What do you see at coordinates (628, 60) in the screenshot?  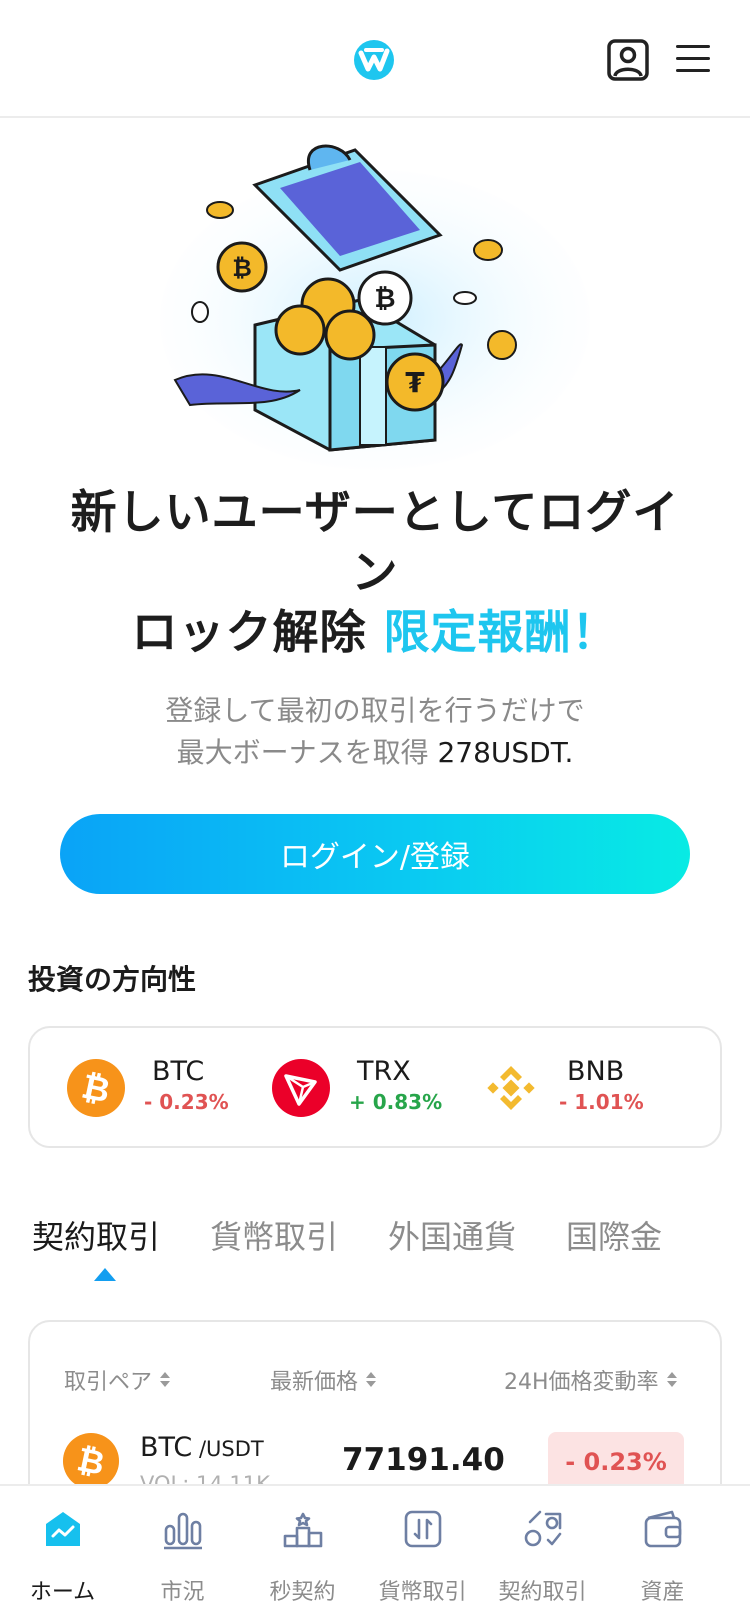 I see `user-profile-icon` at bounding box center [628, 60].